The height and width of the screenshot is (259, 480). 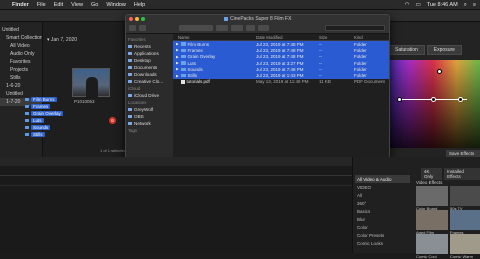 What do you see at coordinates (237, 28) in the screenshot?
I see `action-button` at bounding box center [237, 28].